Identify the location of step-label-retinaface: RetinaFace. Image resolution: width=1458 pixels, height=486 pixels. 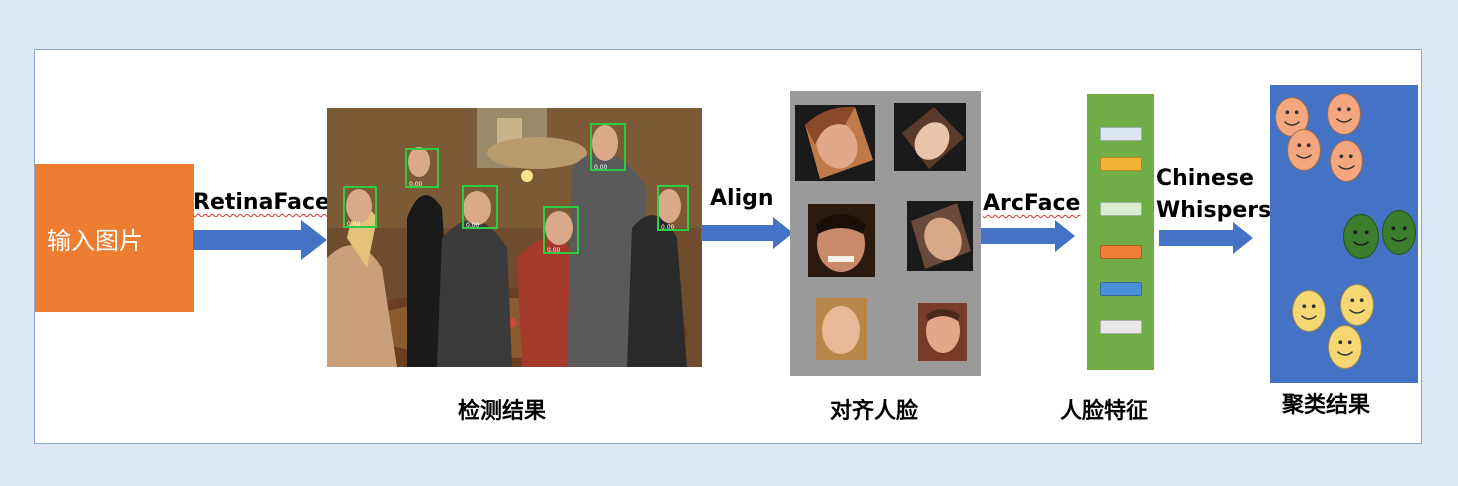
(261, 202).